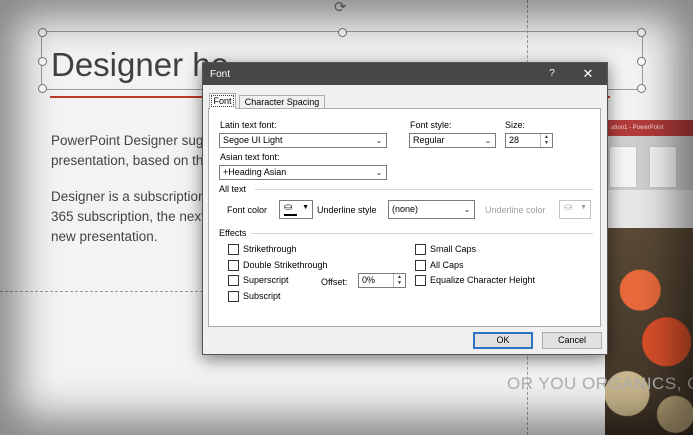  What do you see at coordinates (285, 265) in the screenshot?
I see `double-strikethrough-label: Double Strikethrough` at bounding box center [285, 265].